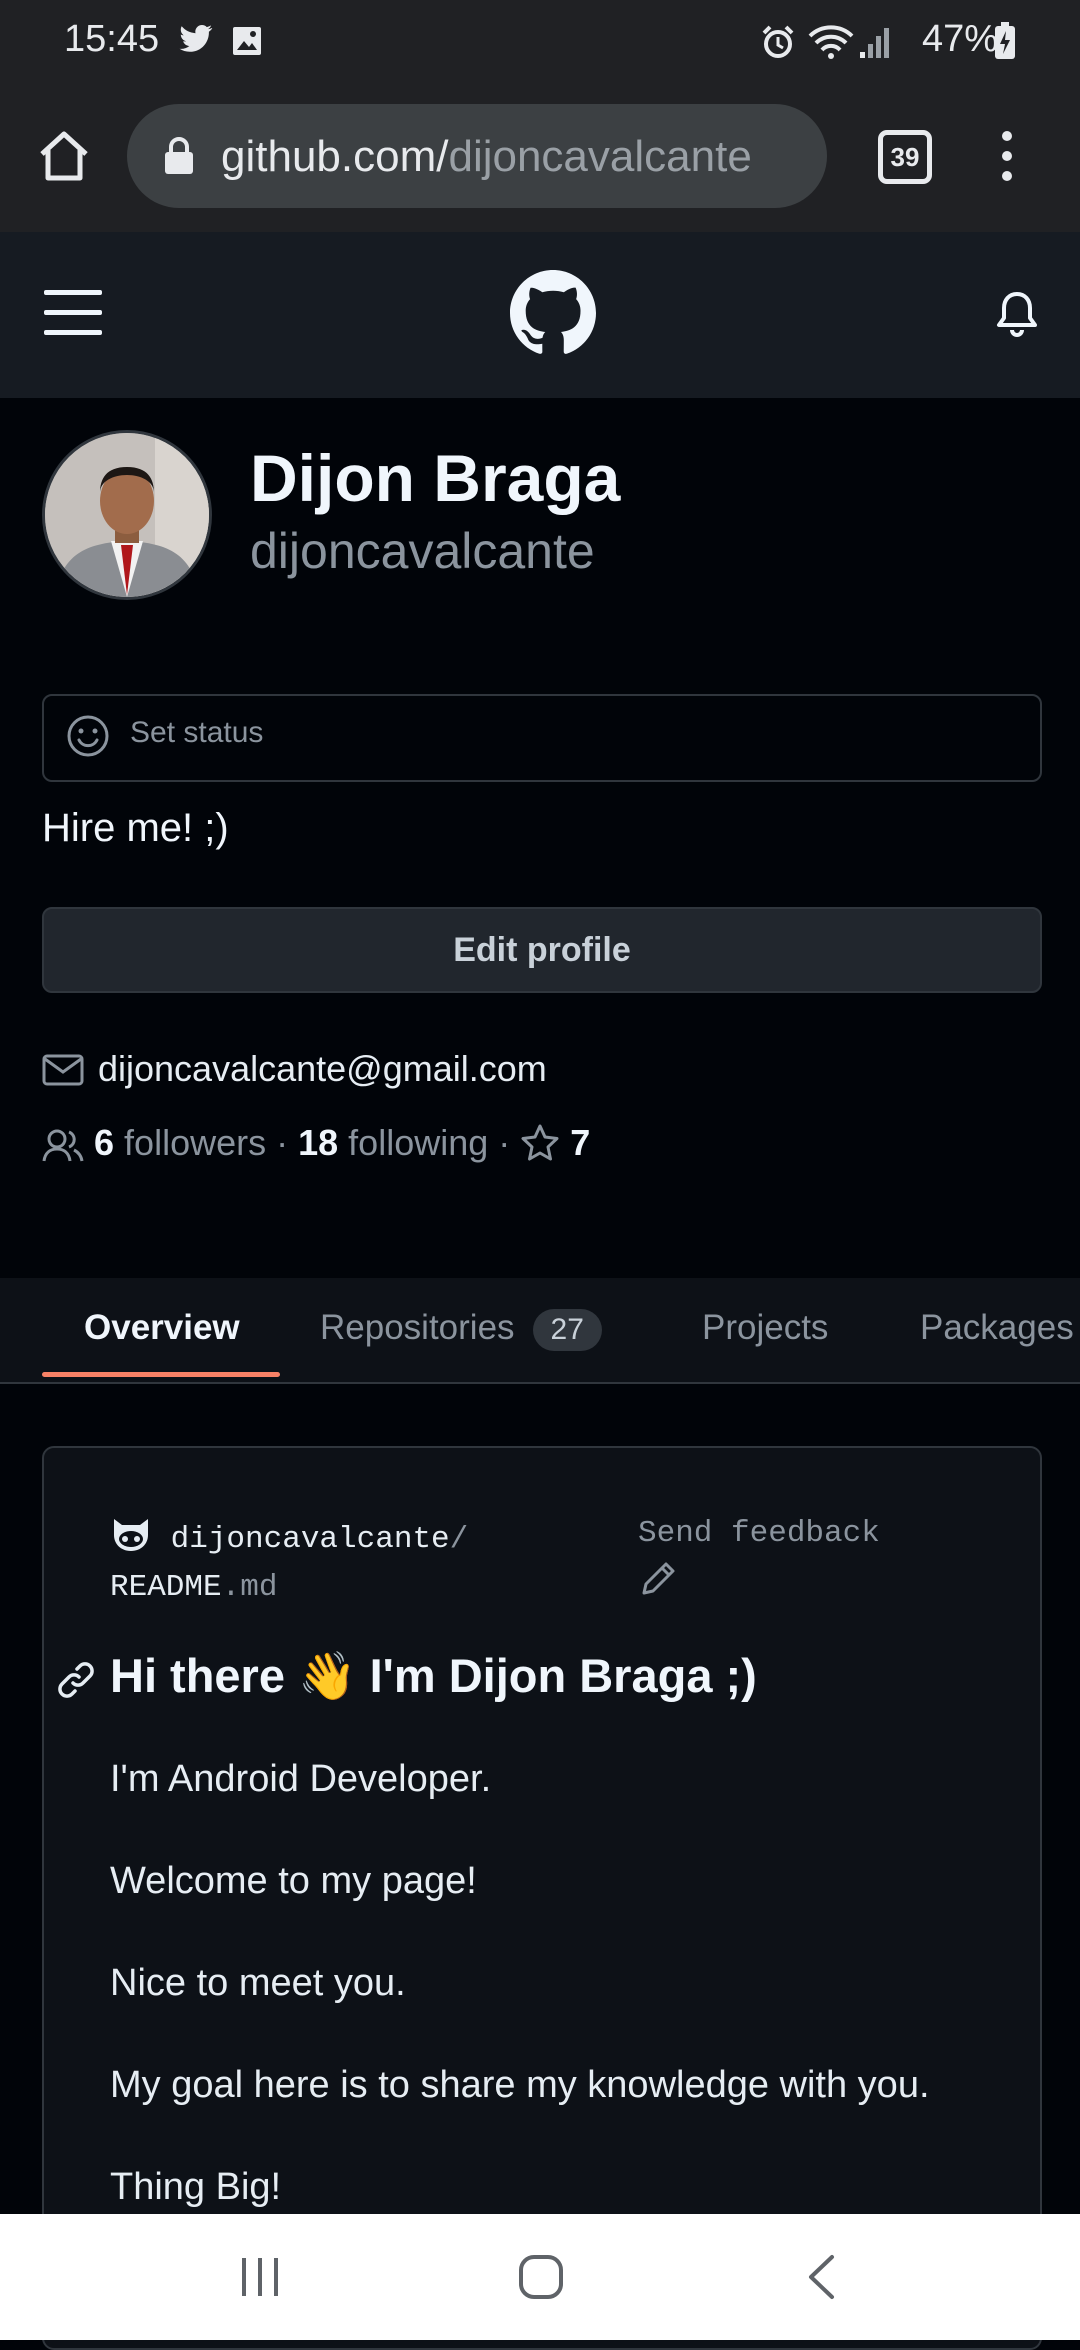 The image size is (1080, 2350). Describe the element at coordinates (197, 732) in the screenshot. I see `set-status-label: Set status` at that location.